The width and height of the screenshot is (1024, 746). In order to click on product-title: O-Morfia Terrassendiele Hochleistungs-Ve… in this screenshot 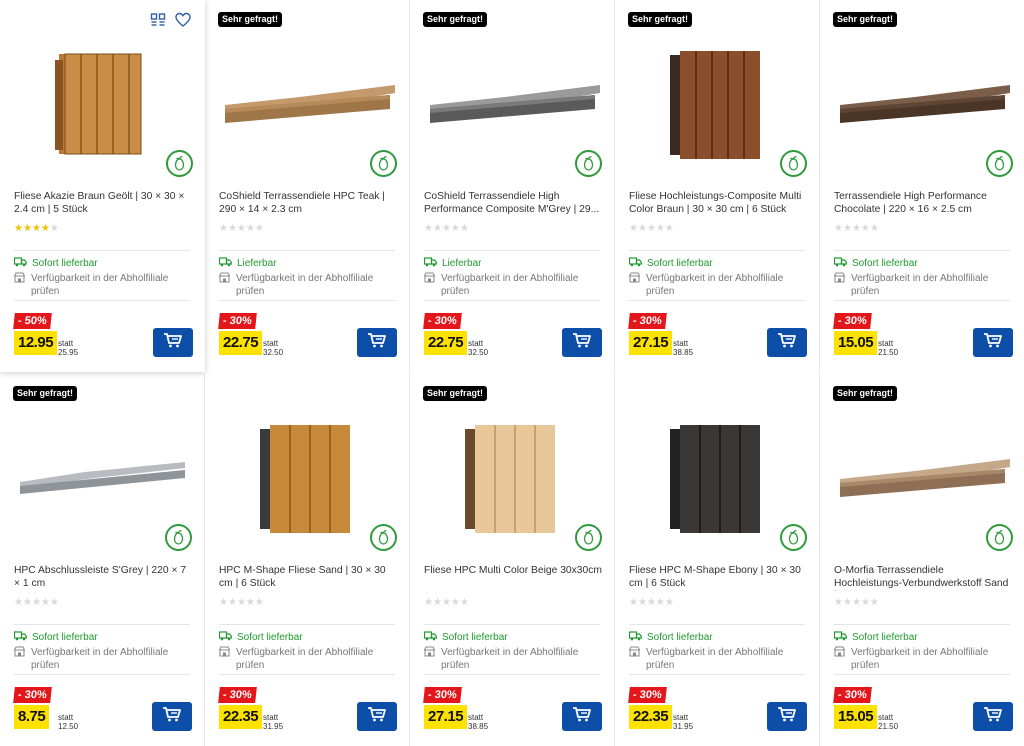, I will do `click(923, 578)`.